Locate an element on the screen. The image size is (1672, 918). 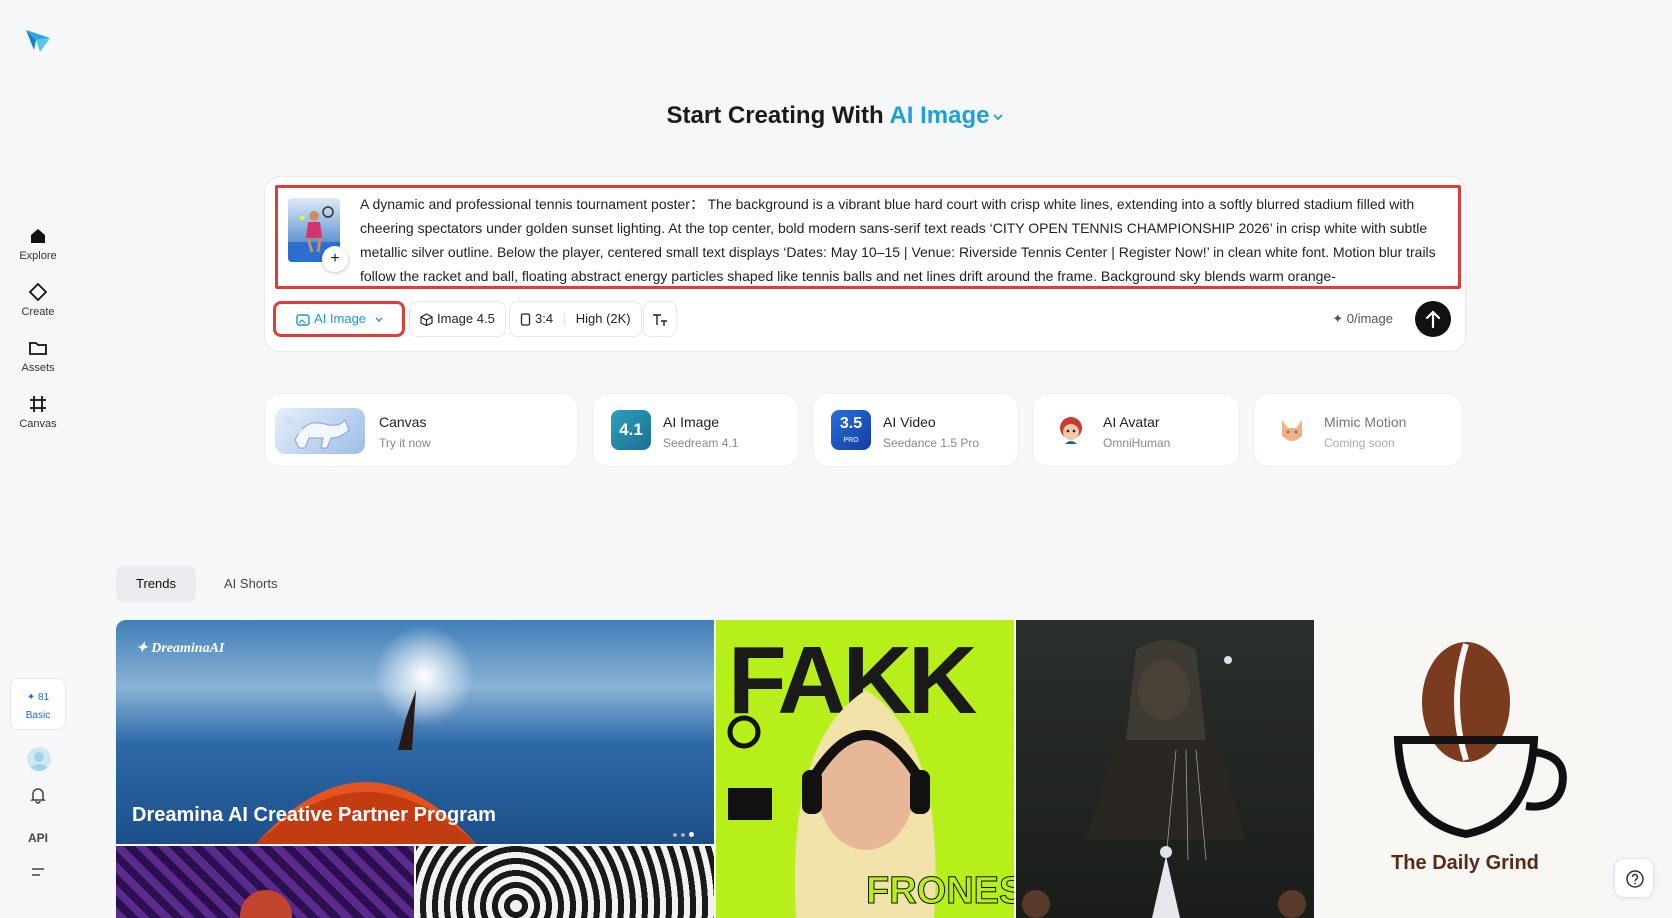
quality-label: High (2K) is located at coordinates (603, 318).